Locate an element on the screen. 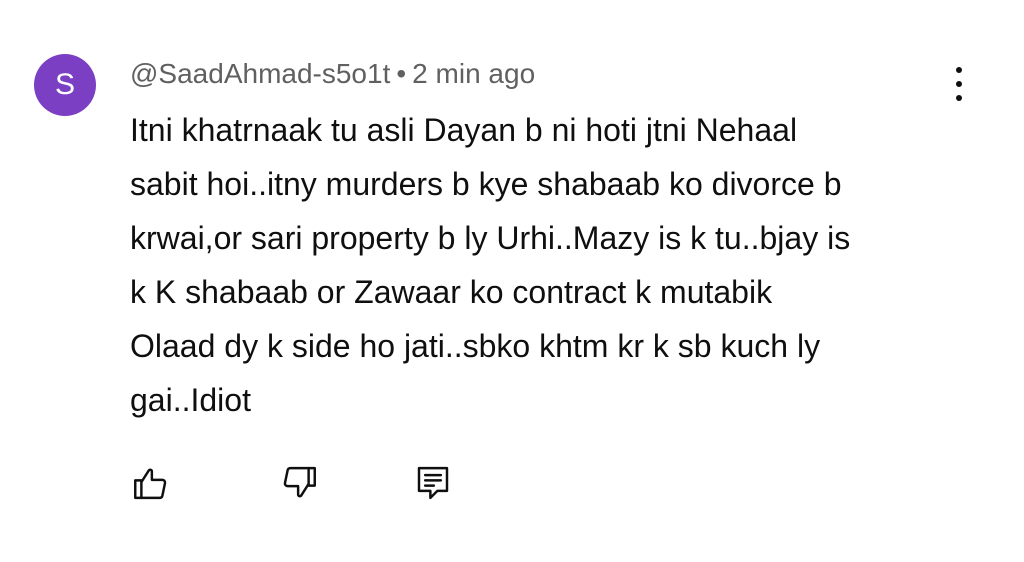  comment-text-line: gai..Idiot is located at coordinates (190, 400).